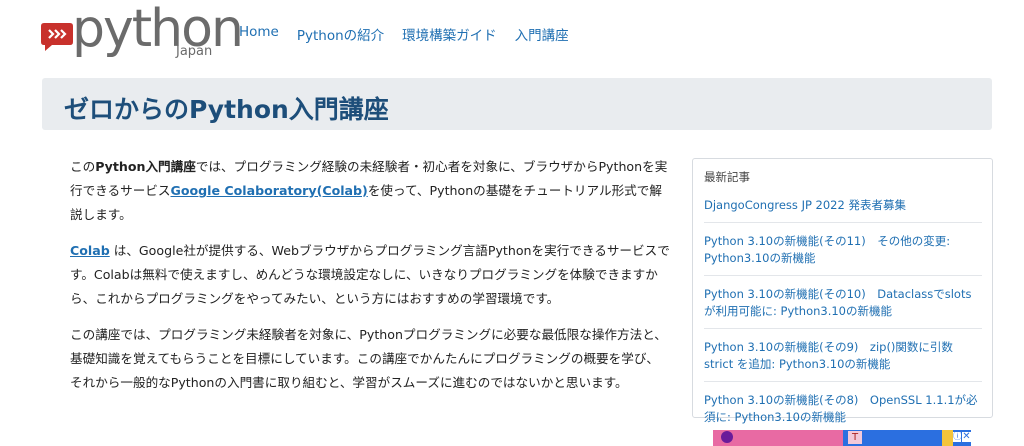 The image size is (1024, 446). Describe the element at coordinates (340, 34) in the screenshot. I see `nav-python-intro: Pythonの紹介` at that location.